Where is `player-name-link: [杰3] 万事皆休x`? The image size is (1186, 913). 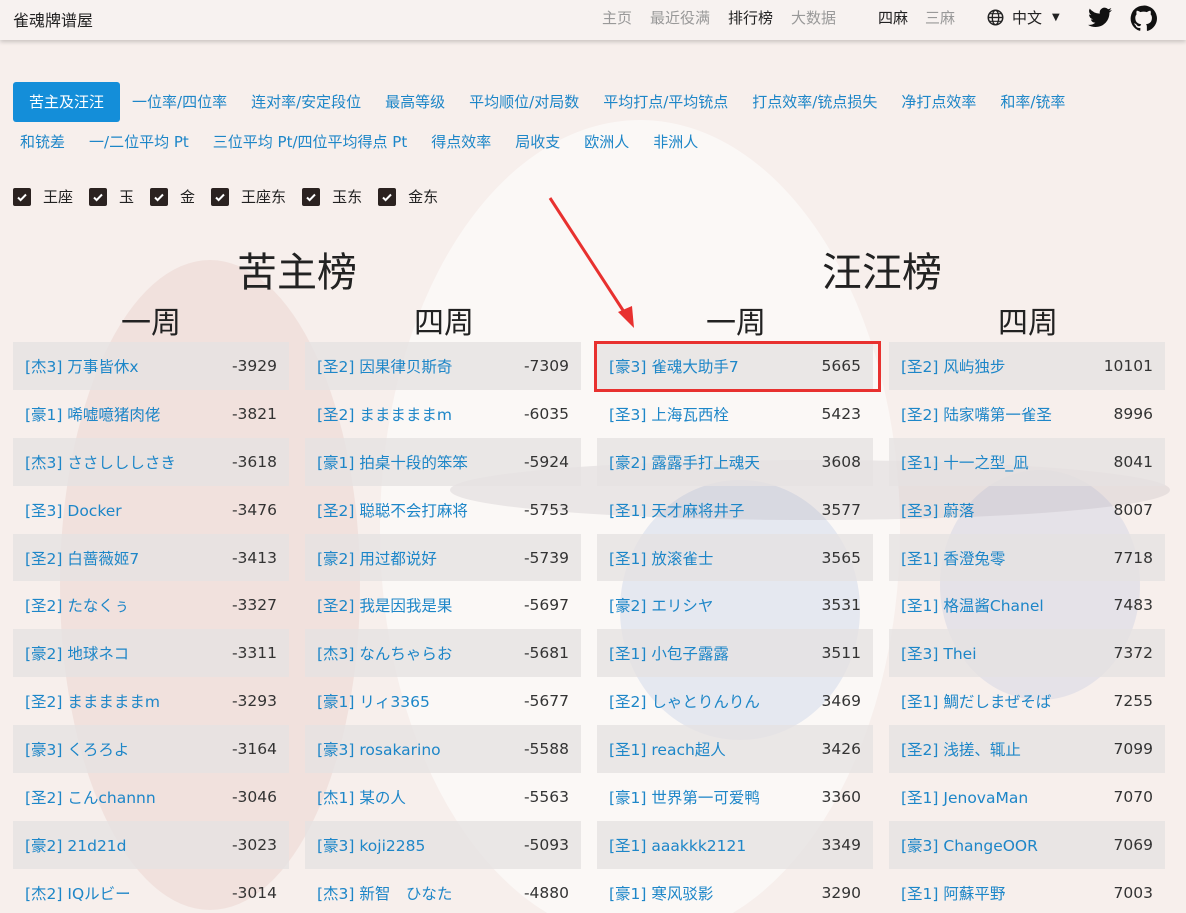 player-name-link: [杰3] 万事皆休x is located at coordinates (82, 366).